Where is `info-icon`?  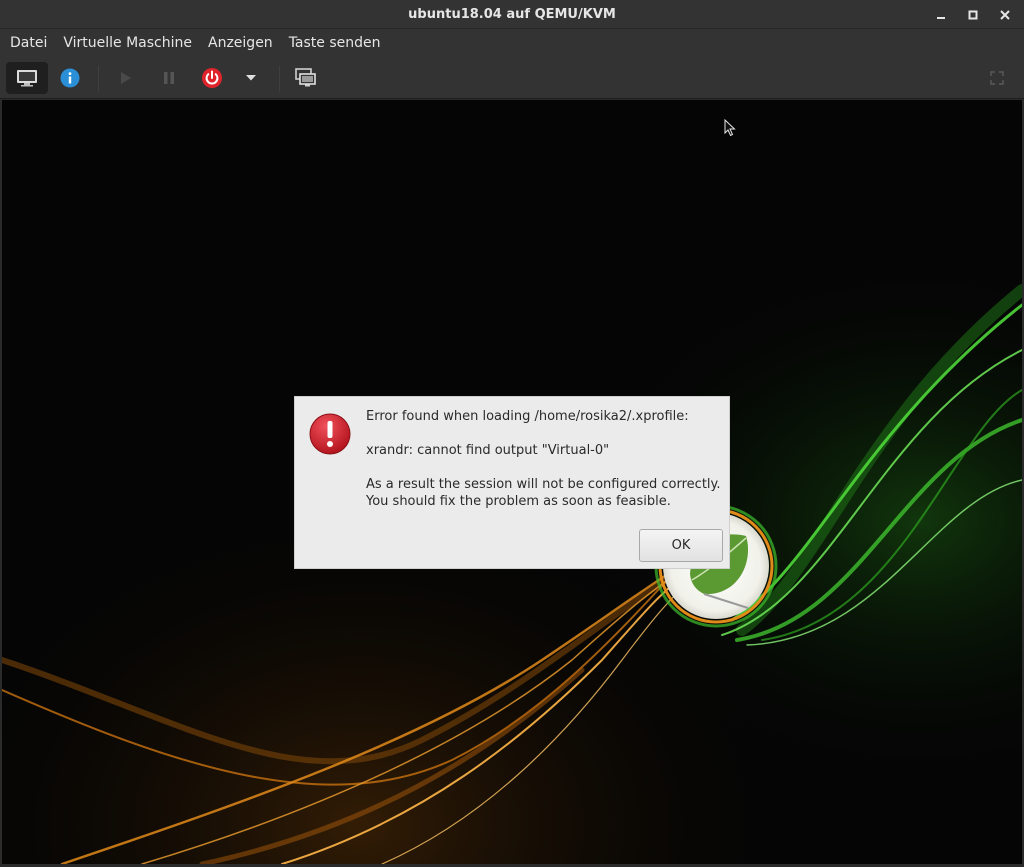 info-icon is located at coordinates (70, 78).